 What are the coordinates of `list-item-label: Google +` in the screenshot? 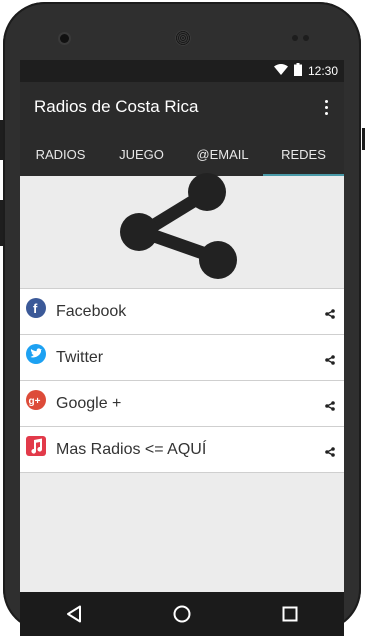 It's located at (89, 403).